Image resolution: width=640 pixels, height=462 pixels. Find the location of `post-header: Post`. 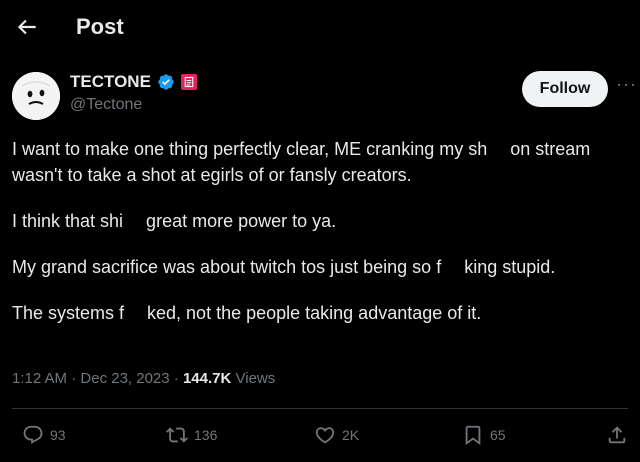

post-header: Post is located at coordinates (320, 28).